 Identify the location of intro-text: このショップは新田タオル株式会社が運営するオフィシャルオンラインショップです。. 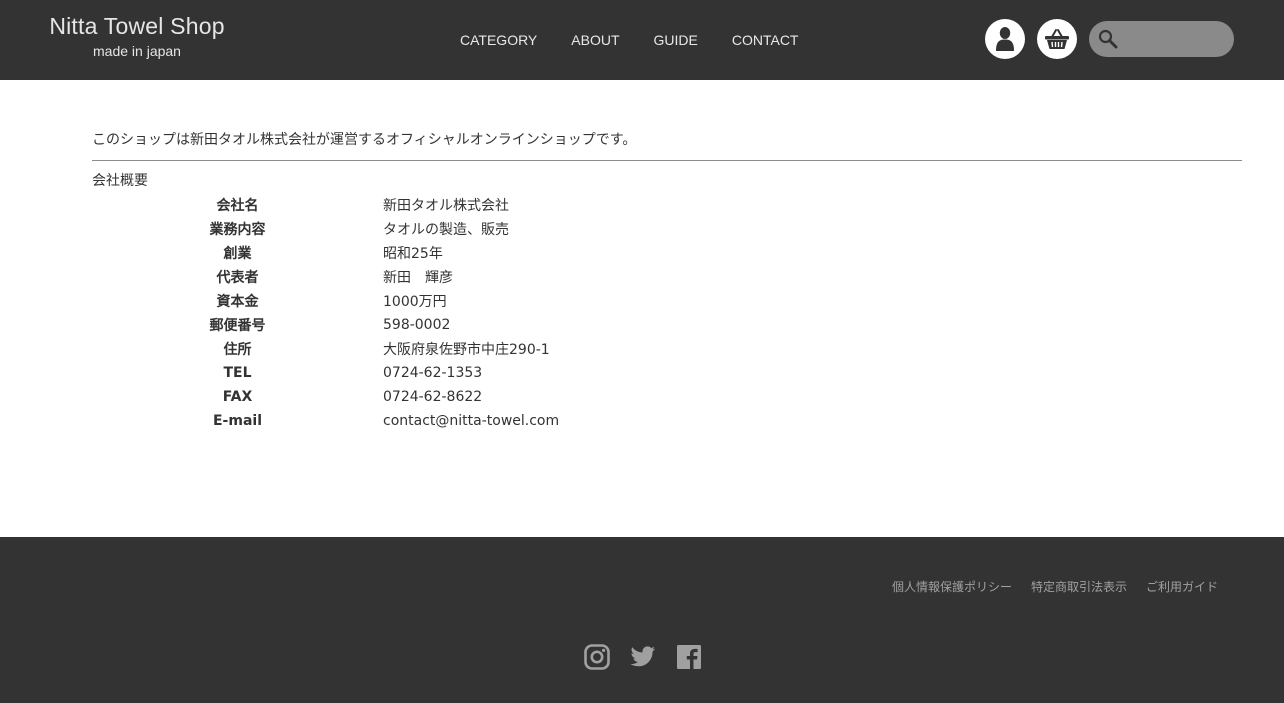
(364, 140).